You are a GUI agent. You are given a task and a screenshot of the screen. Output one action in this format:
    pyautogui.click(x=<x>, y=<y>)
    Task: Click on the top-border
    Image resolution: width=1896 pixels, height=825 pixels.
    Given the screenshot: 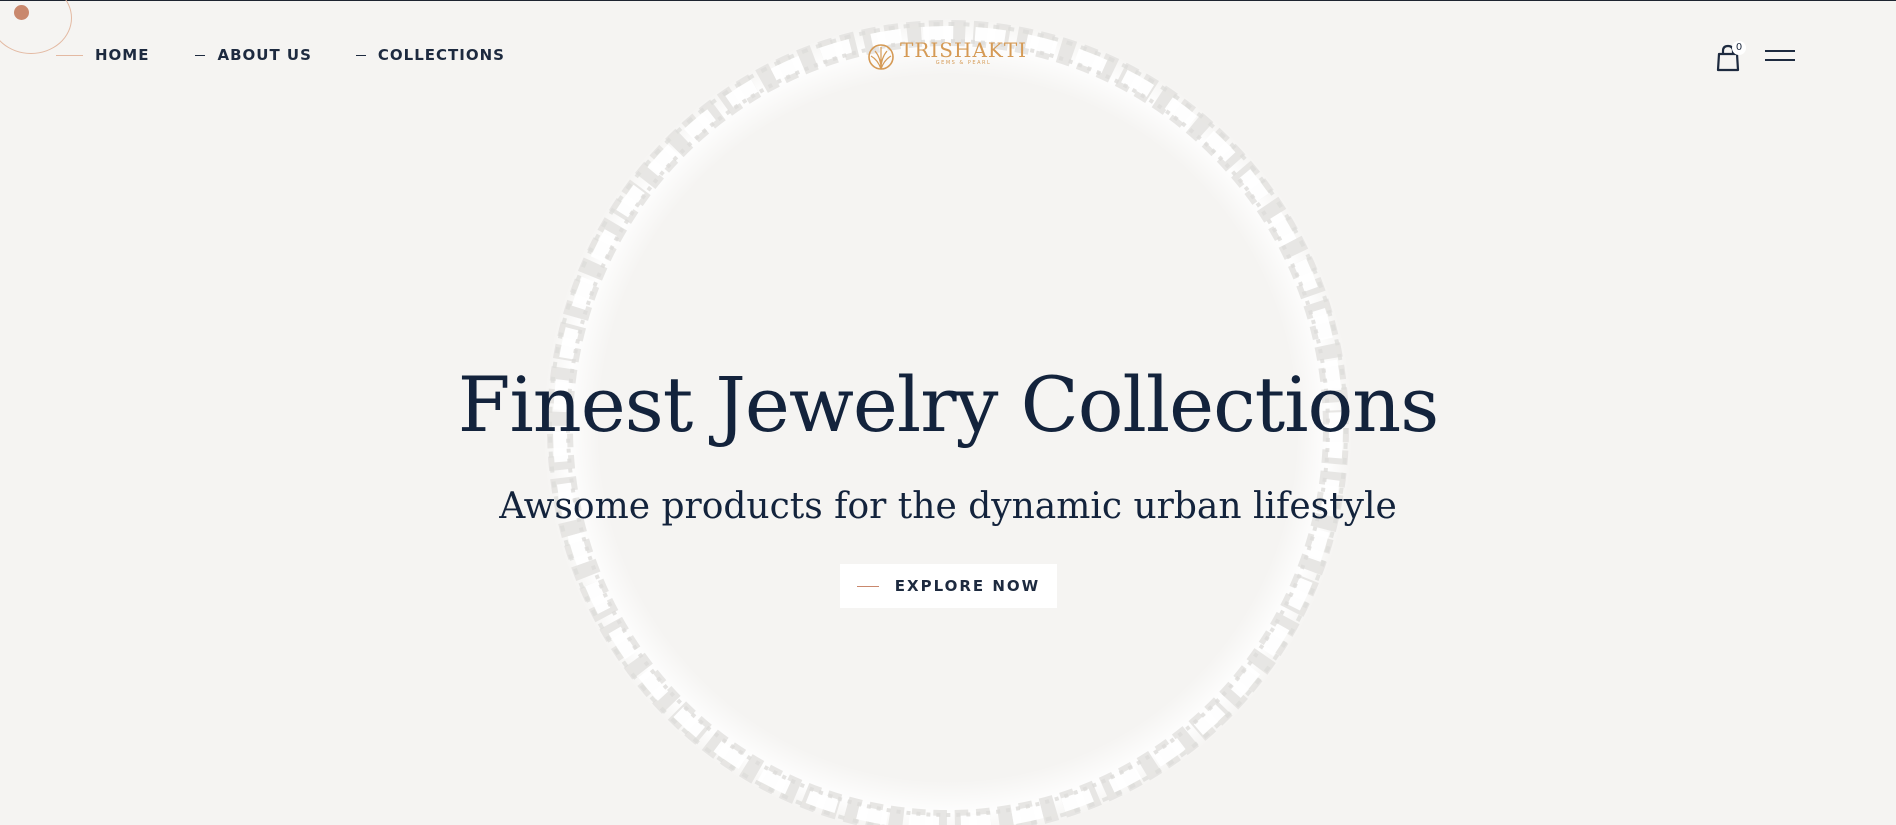 What is the action you would take?
    pyautogui.click(x=948, y=0)
    